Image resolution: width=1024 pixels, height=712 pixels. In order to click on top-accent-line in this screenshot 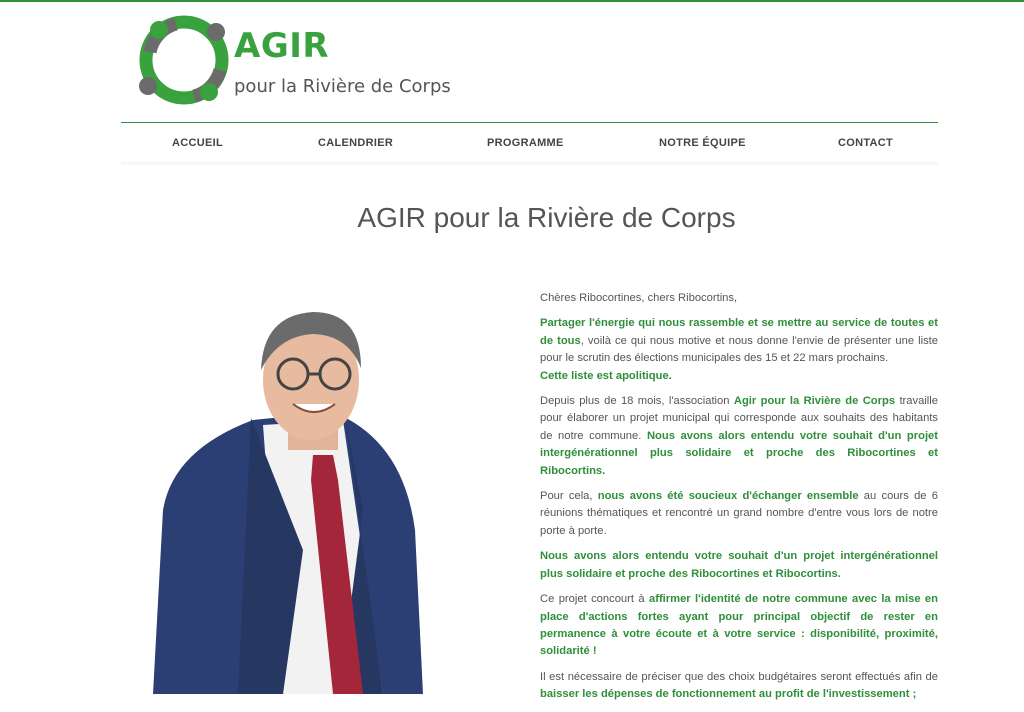, I will do `click(512, 1)`.